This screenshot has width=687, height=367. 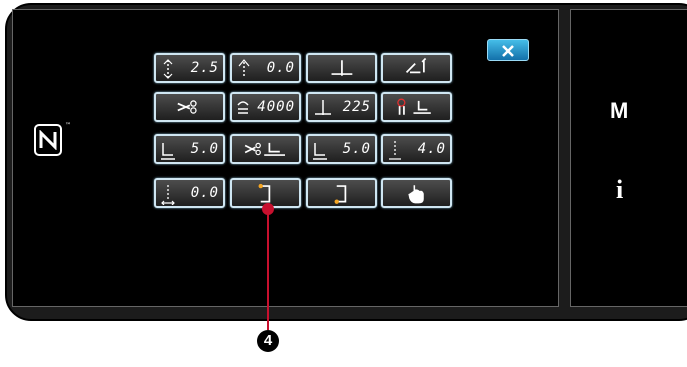 What do you see at coordinates (356, 107) in the screenshot?
I see `needle-position-value: 225` at bounding box center [356, 107].